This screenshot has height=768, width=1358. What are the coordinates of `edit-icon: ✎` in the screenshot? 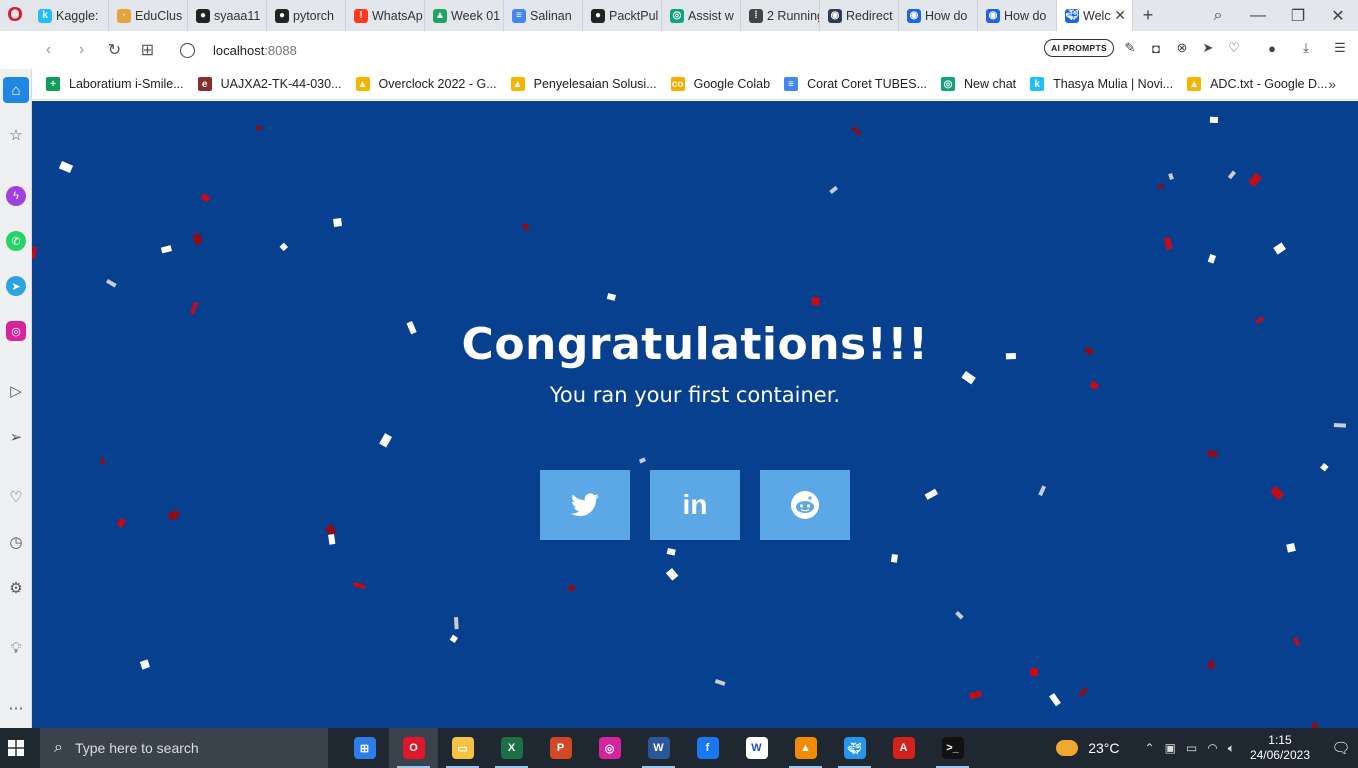 It's located at (1130, 48).